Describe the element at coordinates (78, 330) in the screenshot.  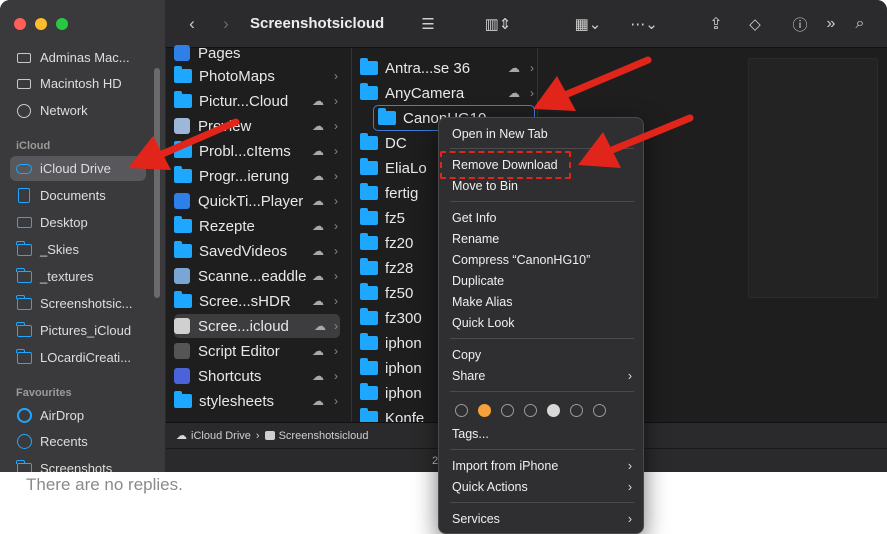
I see `sidebar-item-pictures-icloud: Pictures_iCloud` at that location.